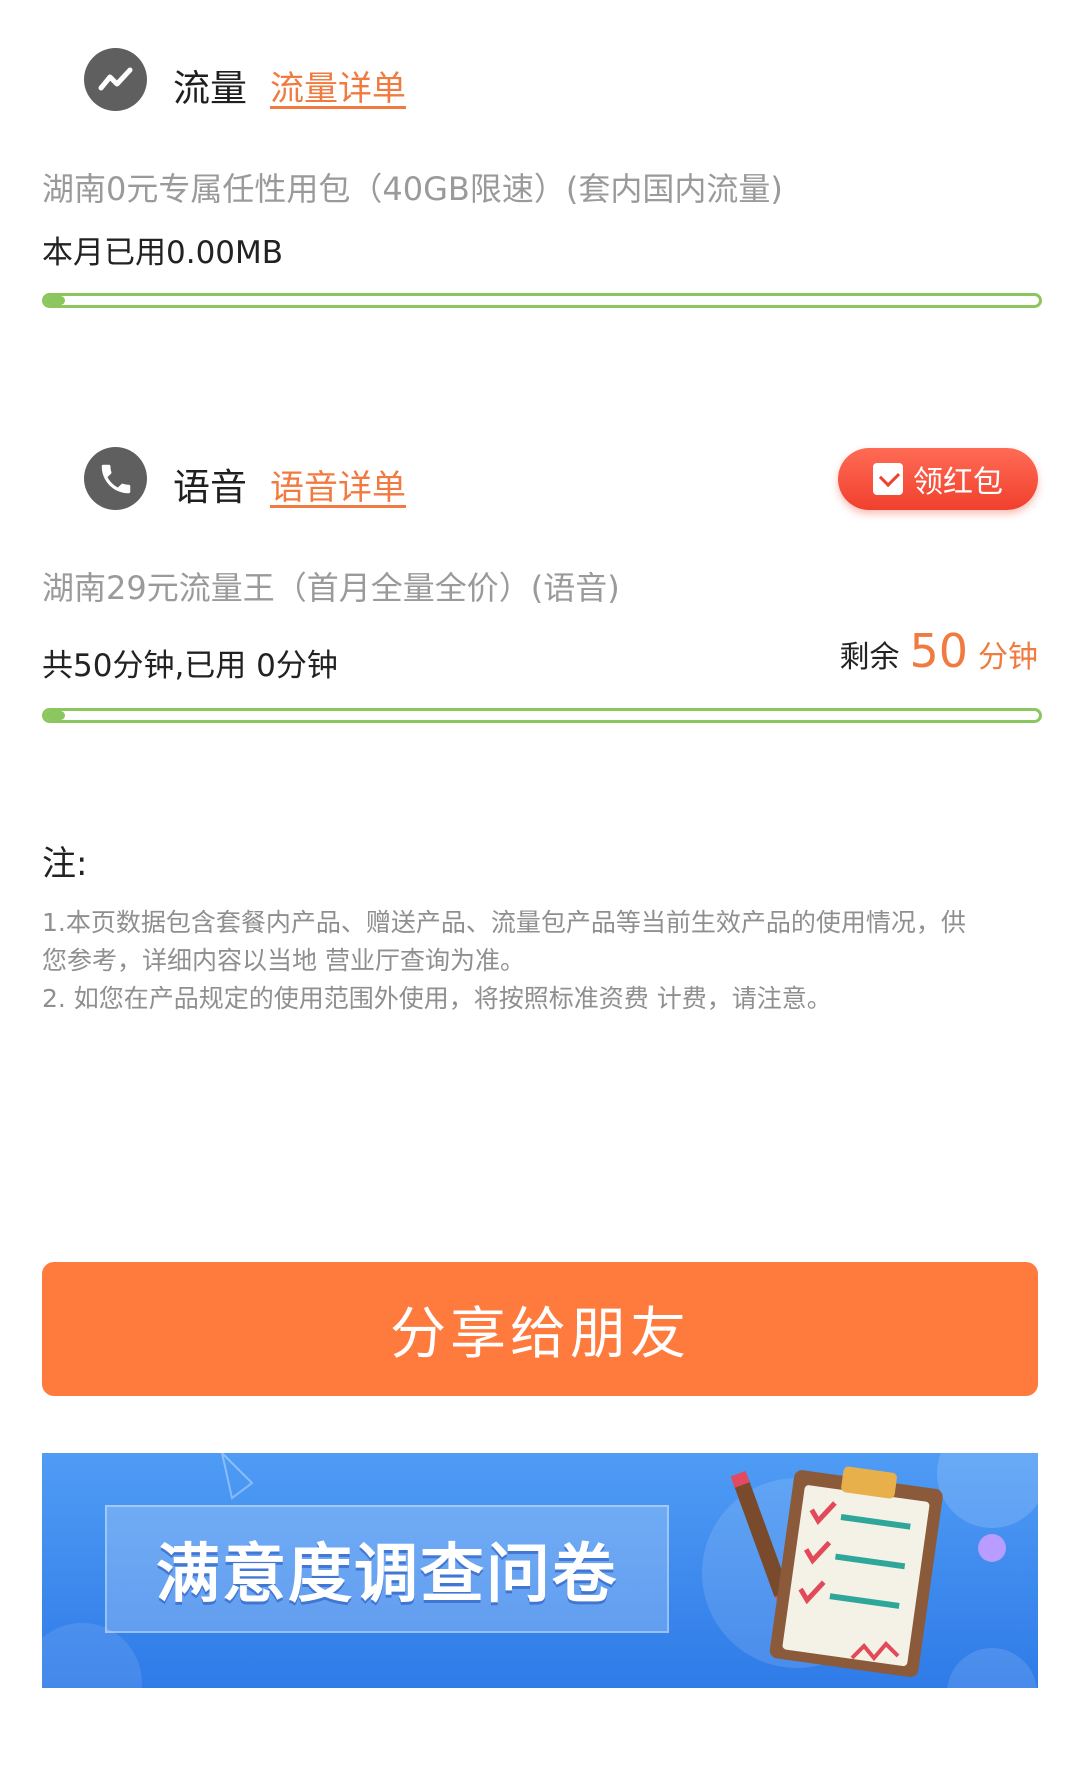 The width and height of the screenshot is (1079, 1779). I want to click on red-envelope-icon, so click(888, 479).